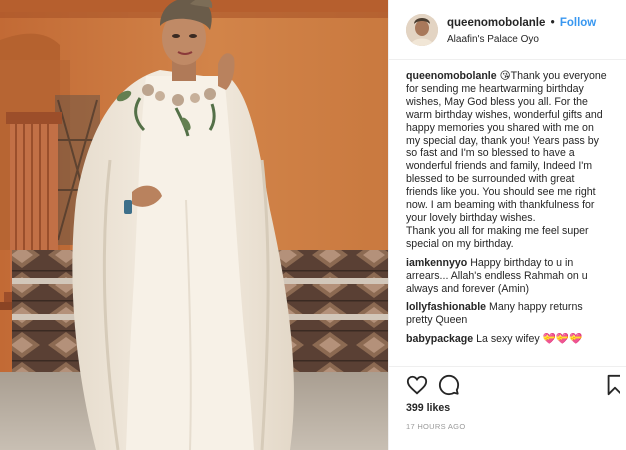 The height and width of the screenshot is (450, 626). I want to click on action-bar, so click(513, 385).